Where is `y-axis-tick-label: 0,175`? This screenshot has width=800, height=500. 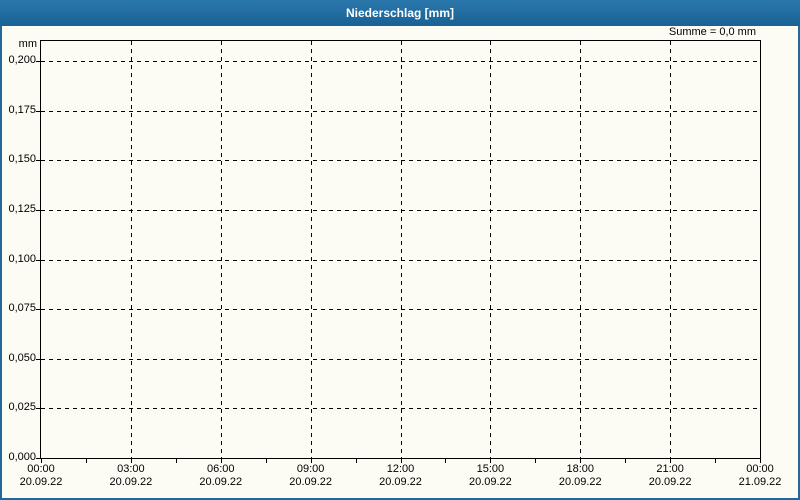 y-axis-tick-label: 0,175 is located at coordinates (22, 109).